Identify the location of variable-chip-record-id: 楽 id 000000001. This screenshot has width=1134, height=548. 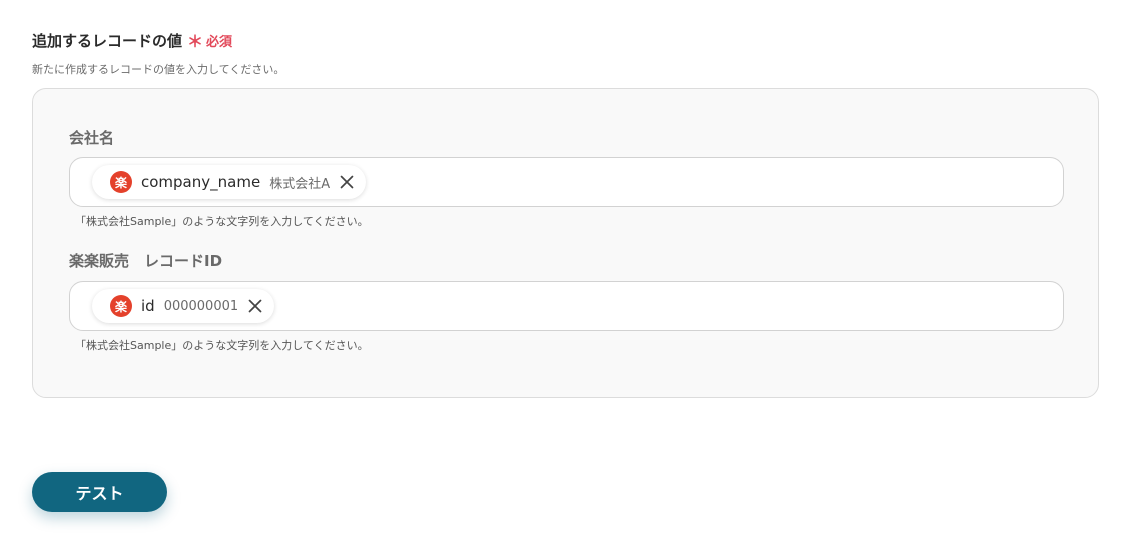
(183, 306).